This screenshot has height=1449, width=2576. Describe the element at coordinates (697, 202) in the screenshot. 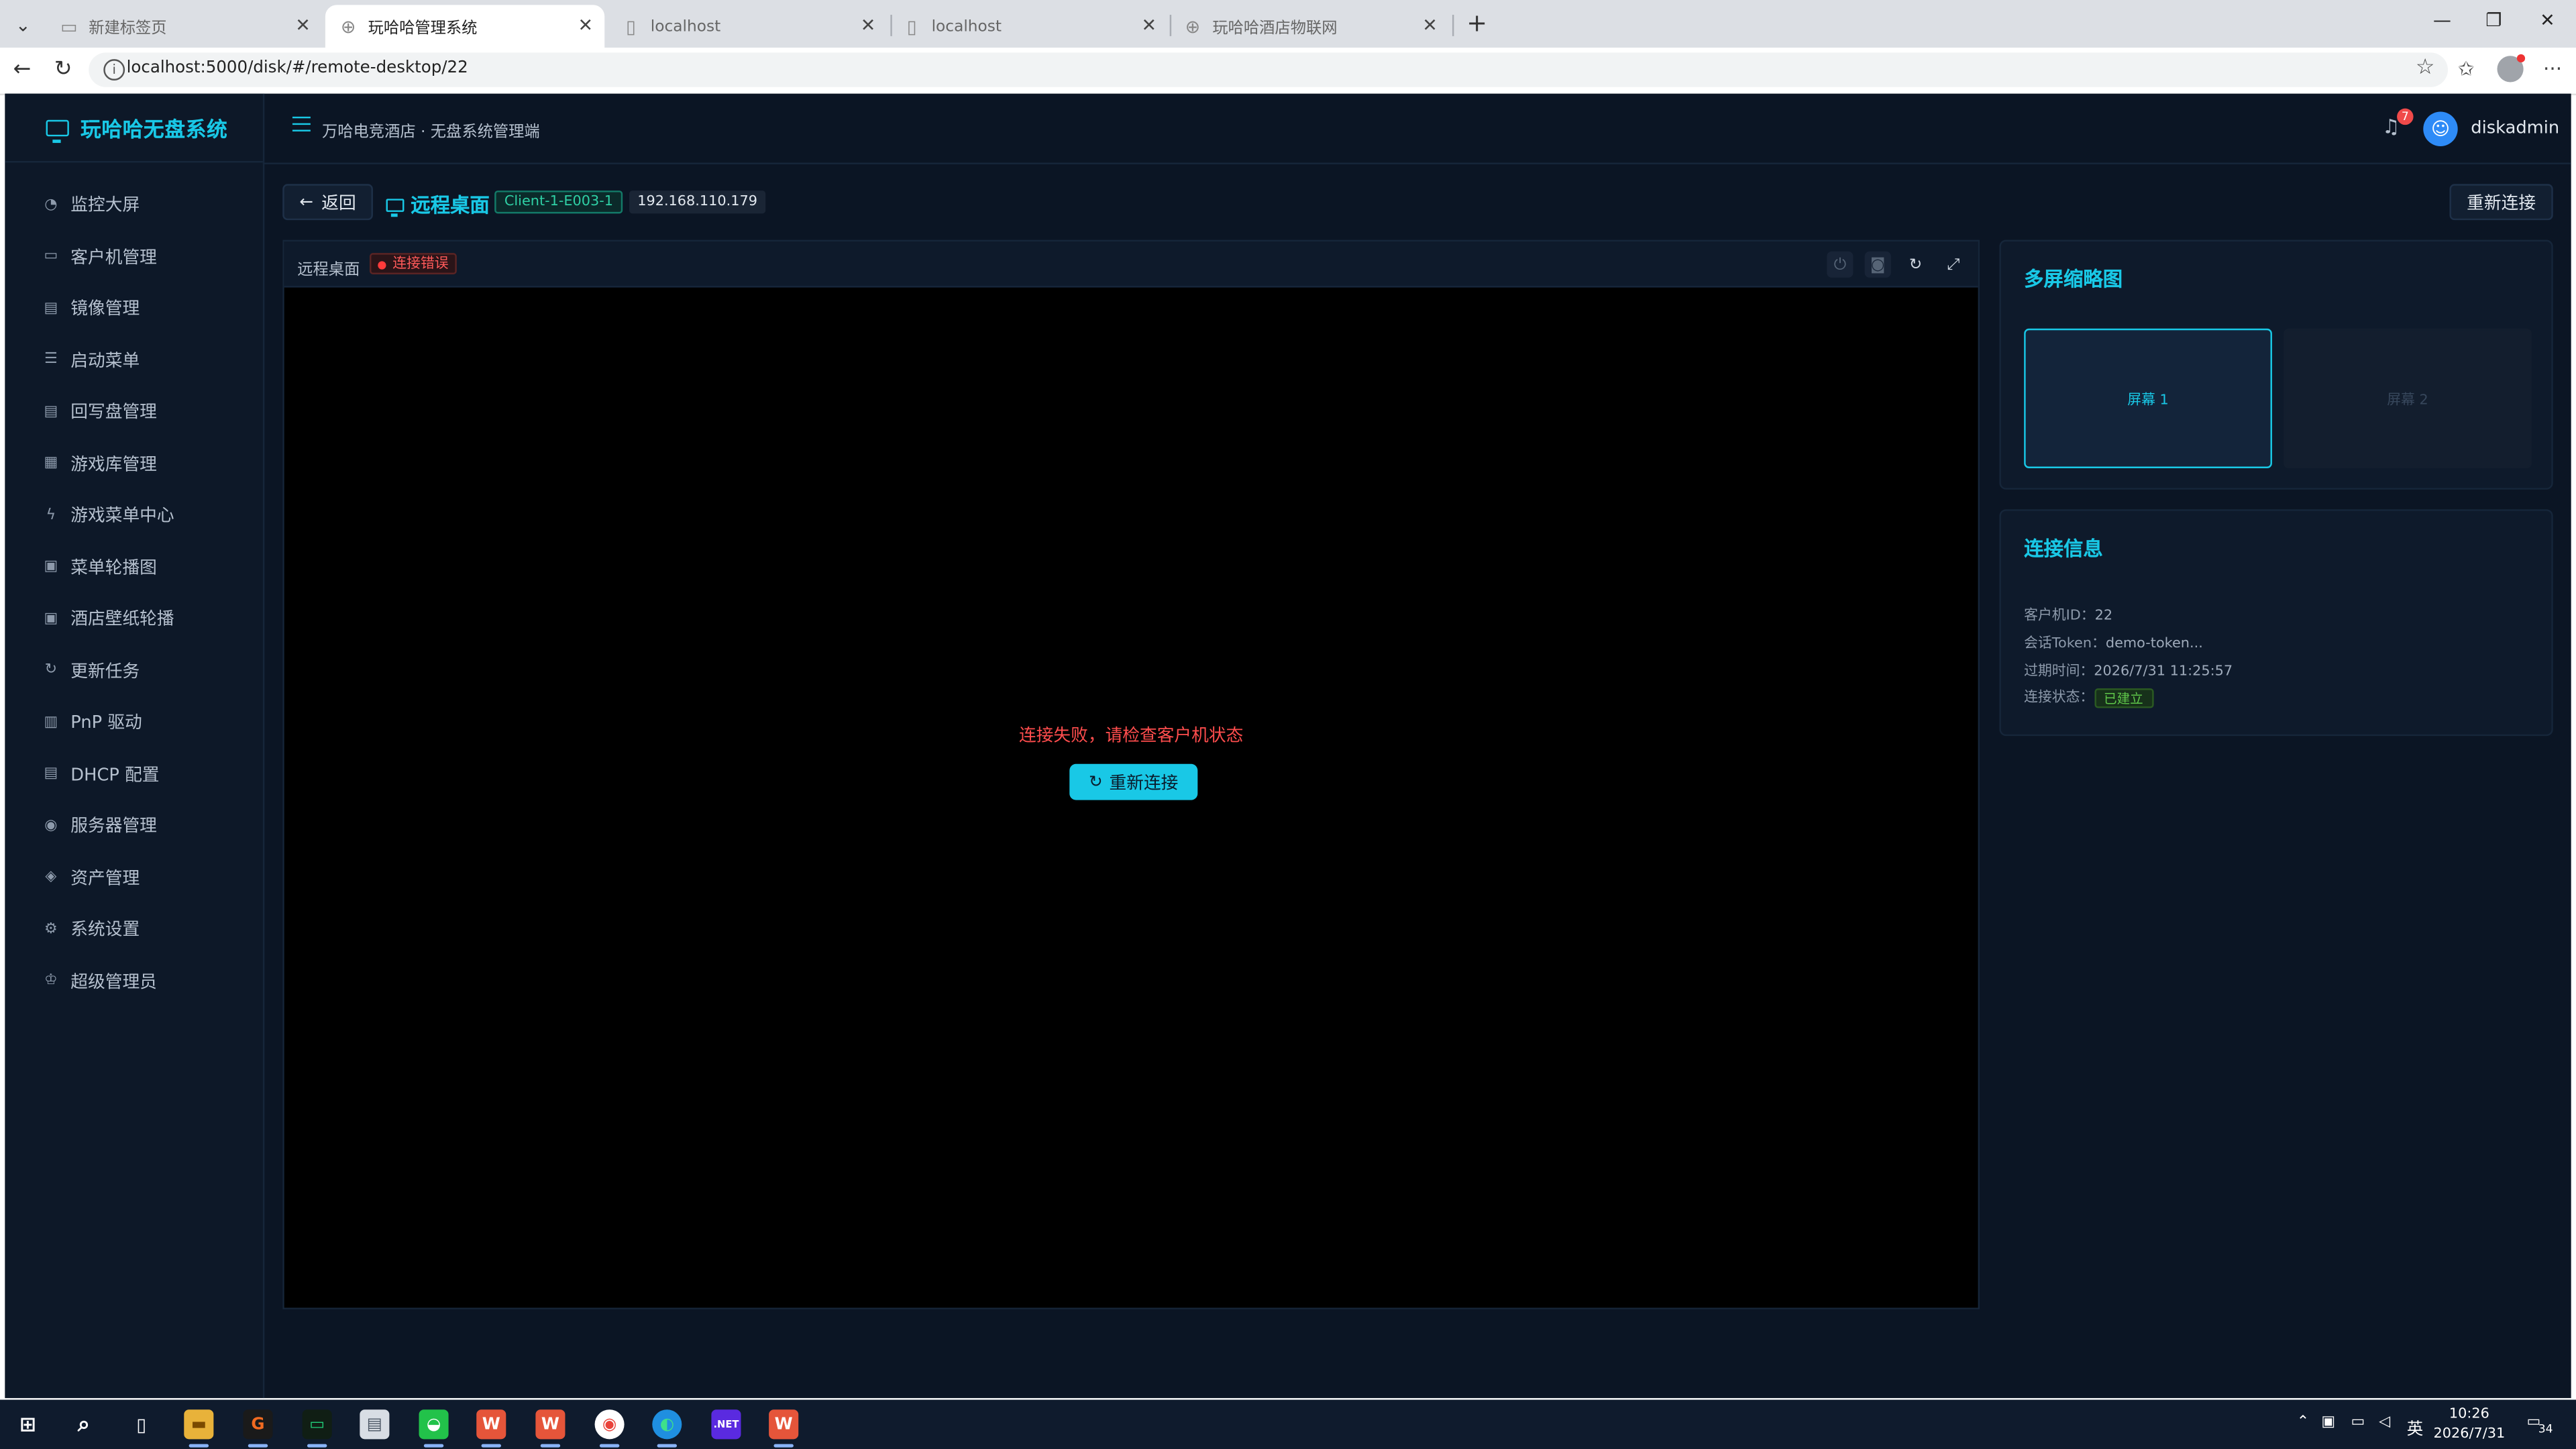

I see `client-ip-tag: 192.168.110.179` at that location.